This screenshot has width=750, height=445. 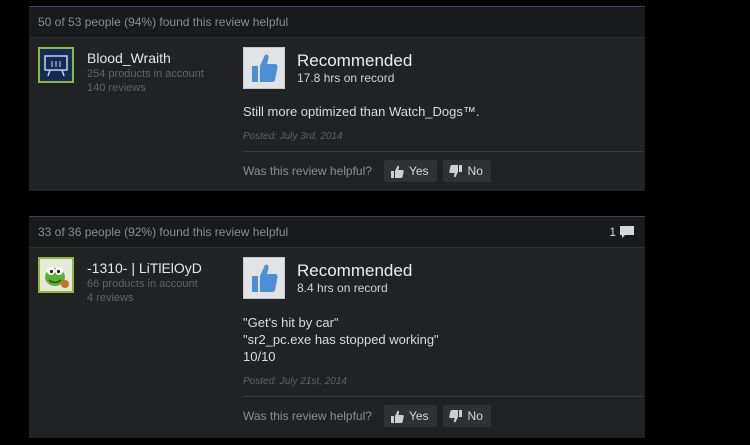 I want to click on review-text-line: 10/10, so click(x=259, y=356).